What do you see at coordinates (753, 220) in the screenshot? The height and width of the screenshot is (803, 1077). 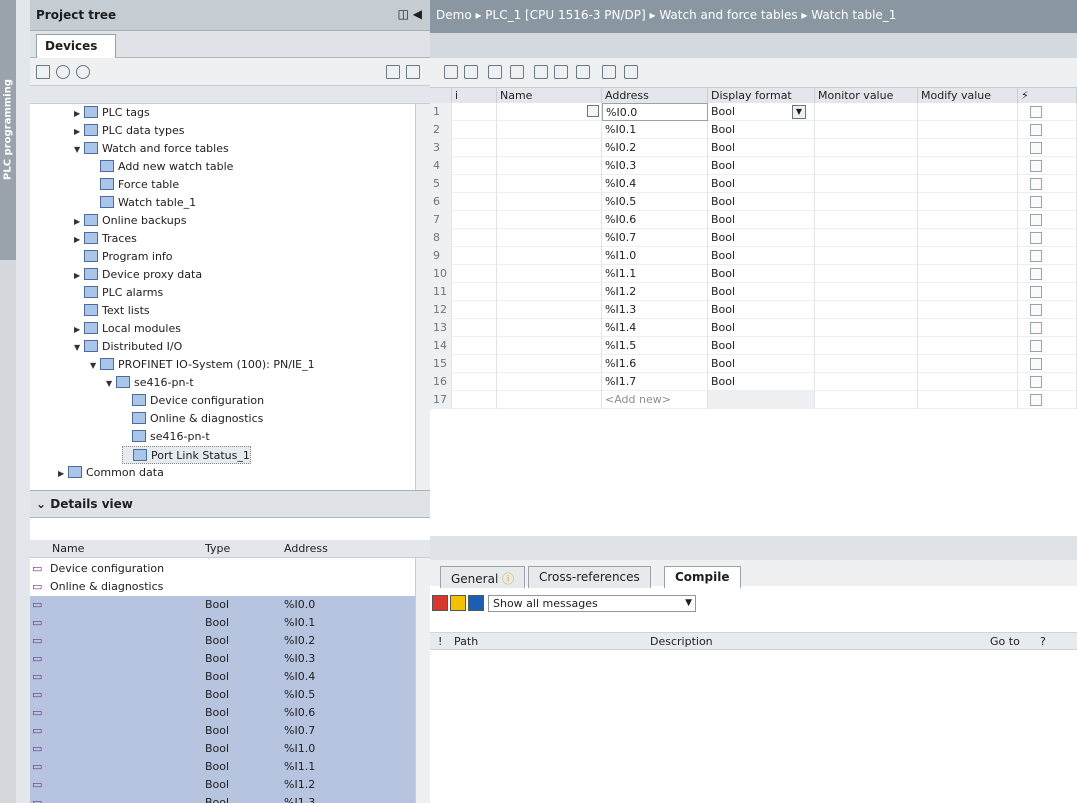 I see `watch-table-row: 7 %I0.6 Bool` at bounding box center [753, 220].